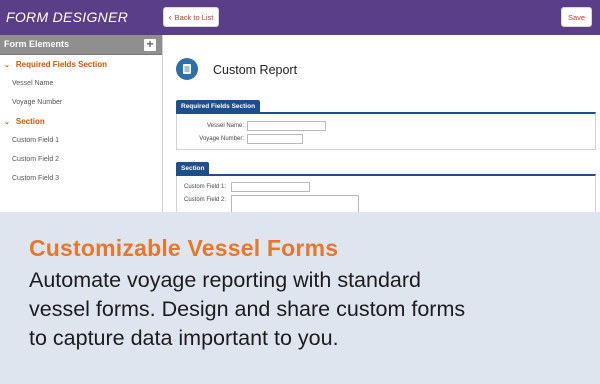 Image resolution: width=600 pixels, height=384 pixels. What do you see at coordinates (286, 126) in the screenshot?
I see `vessel-name-field` at bounding box center [286, 126].